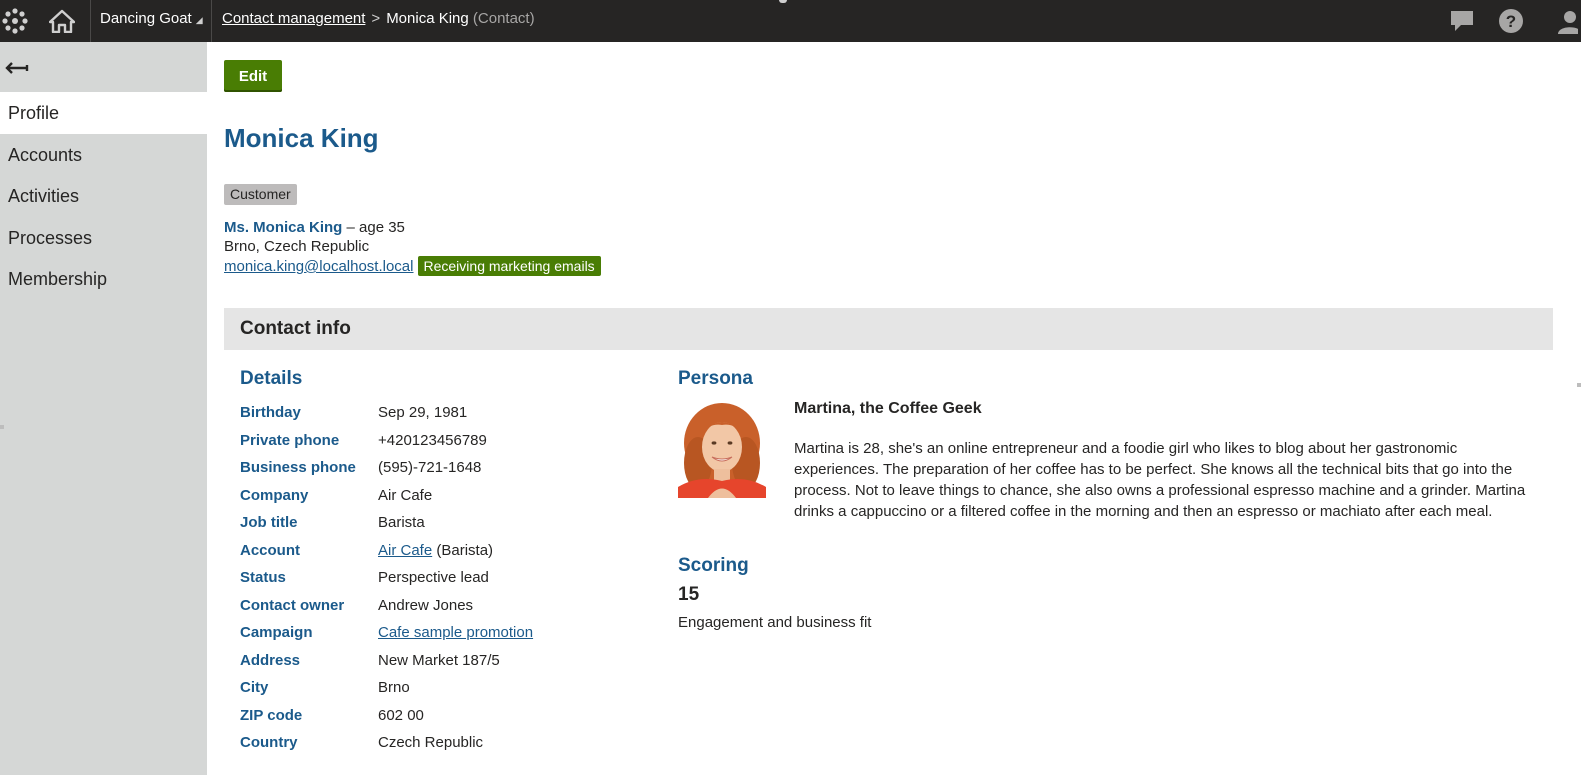 The height and width of the screenshot is (775, 1581). I want to click on detail-label: Address, so click(270, 660).